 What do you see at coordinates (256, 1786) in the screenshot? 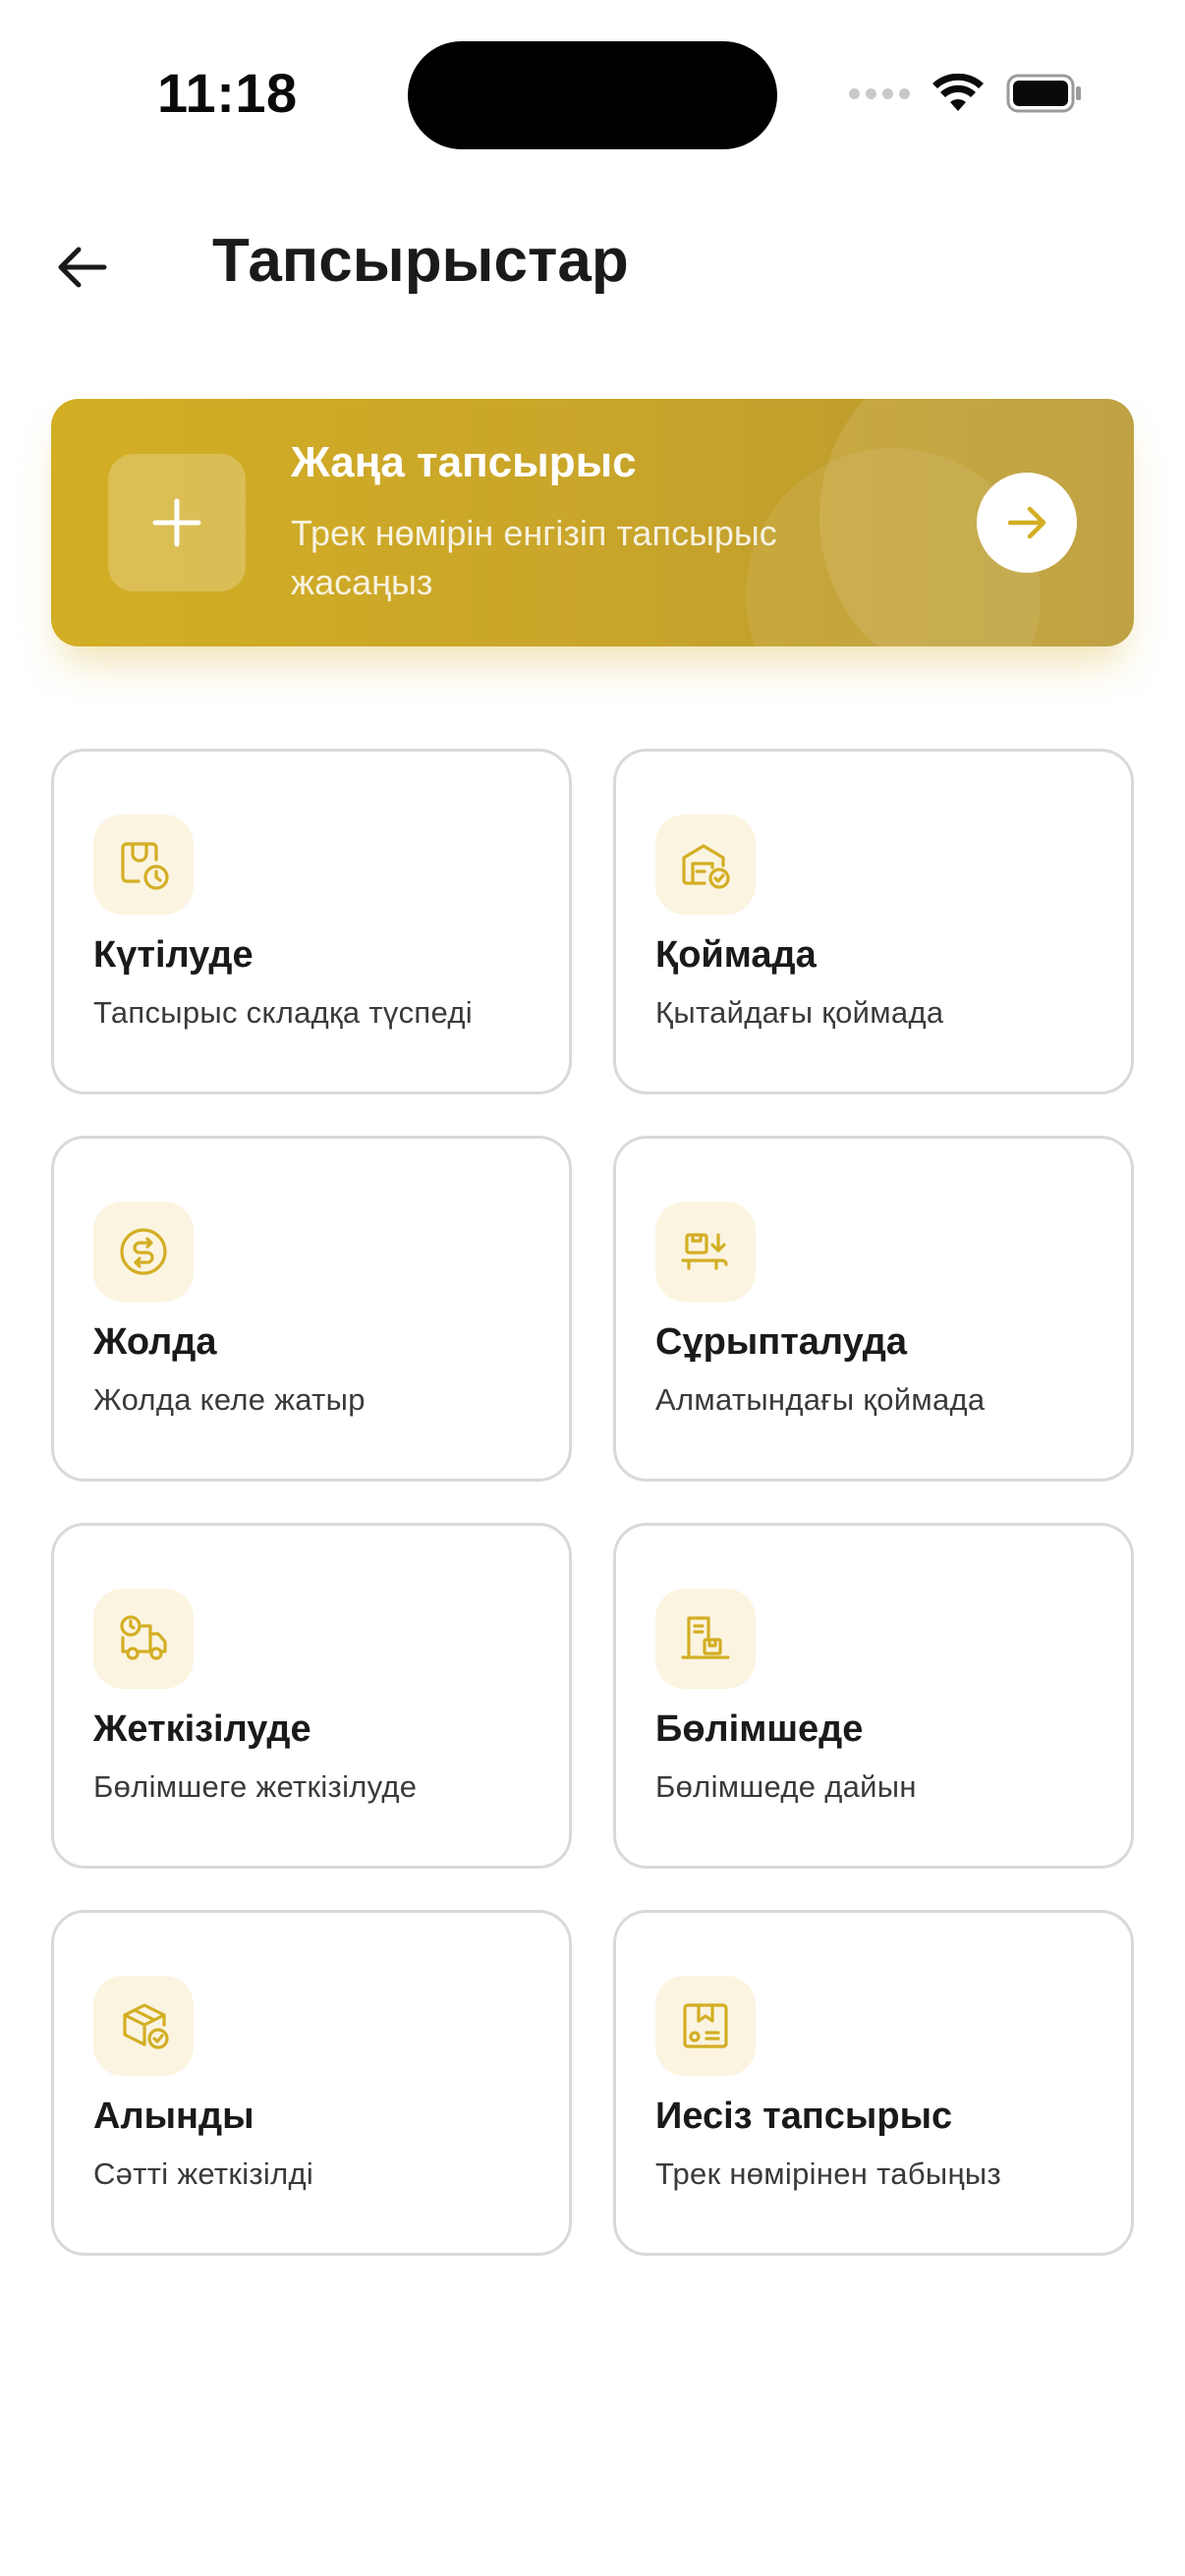
I see `card-subtitle: Бөлімшеге жеткізілуде` at bounding box center [256, 1786].